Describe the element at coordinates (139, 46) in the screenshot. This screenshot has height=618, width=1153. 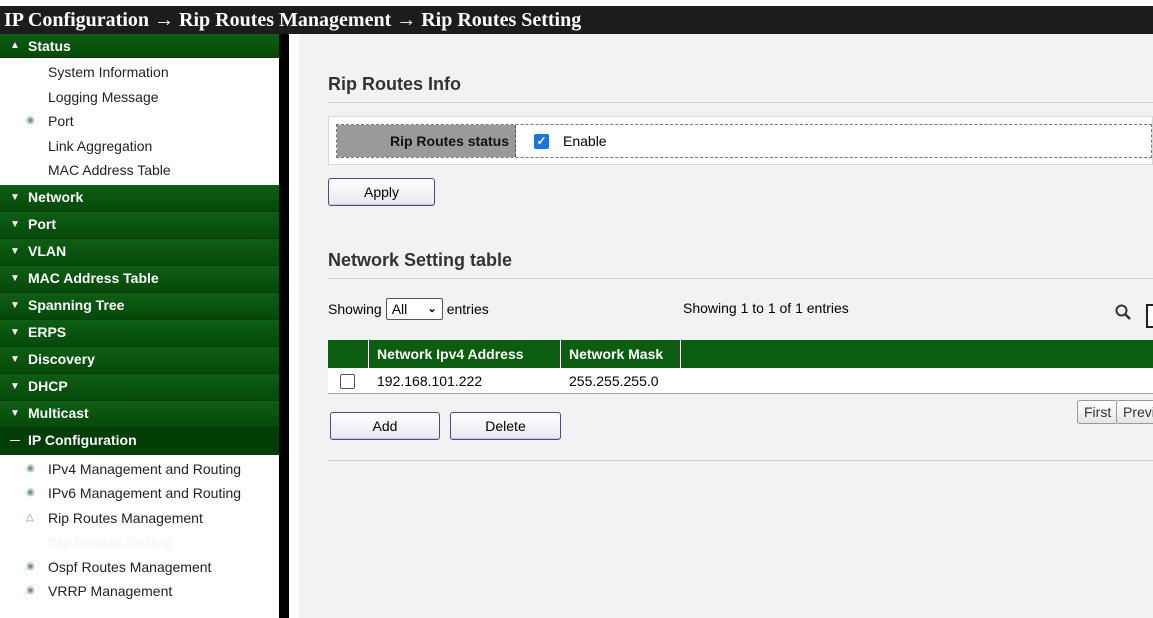
I see `sidebar-section-status: ▲ Status` at that location.